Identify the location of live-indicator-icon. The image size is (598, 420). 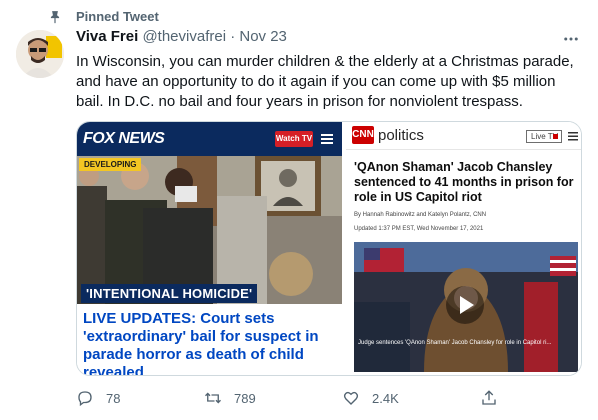
(555, 136).